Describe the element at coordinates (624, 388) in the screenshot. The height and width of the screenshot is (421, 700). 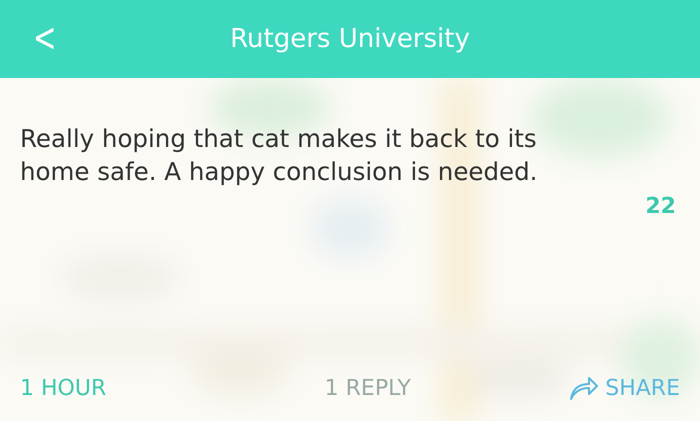
I see `share-button: SHARE` at that location.